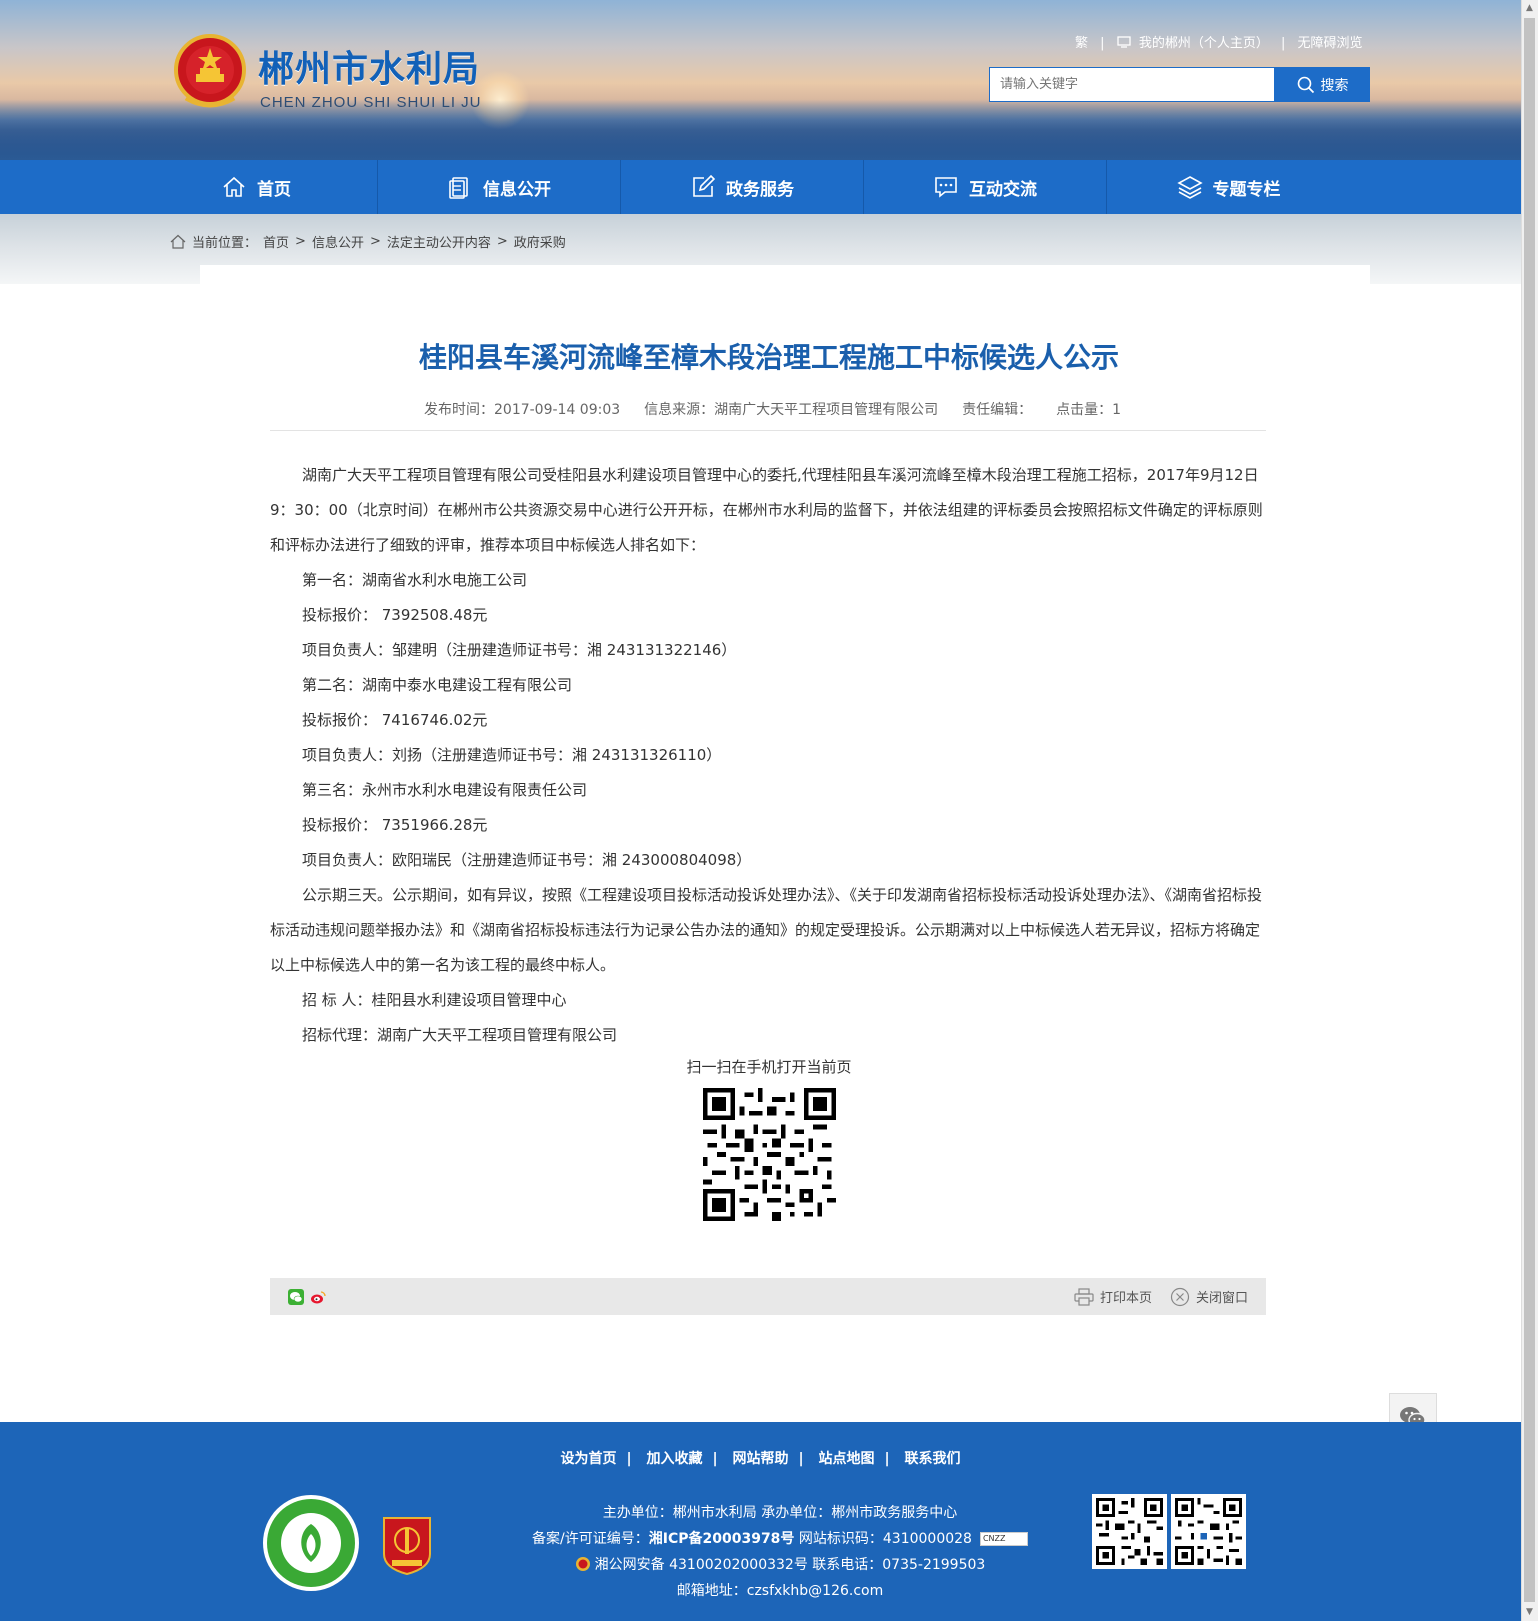 This screenshot has height=1621, width=1538. What do you see at coordinates (791, 410) in the screenshot?
I see `info-source: 信息来源：湖南广大天平工程项目管理有限公司` at bounding box center [791, 410].